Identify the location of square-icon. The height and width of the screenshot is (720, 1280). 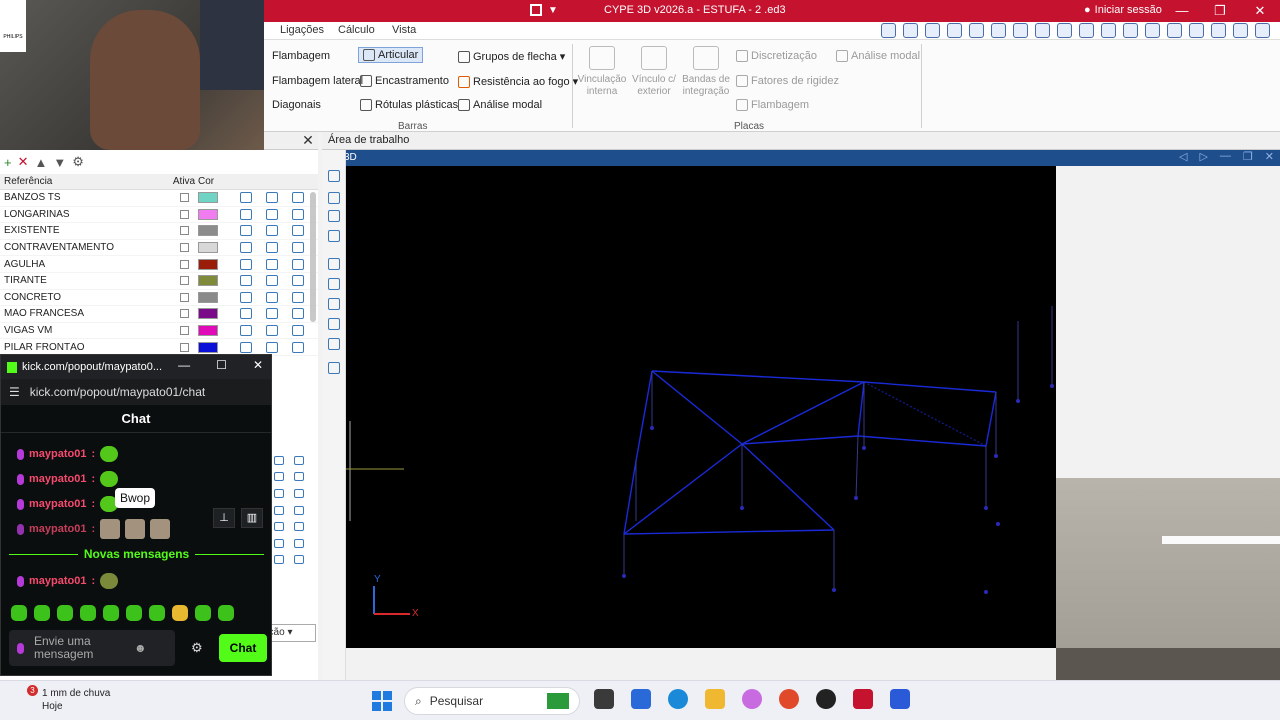
(1152, 30).